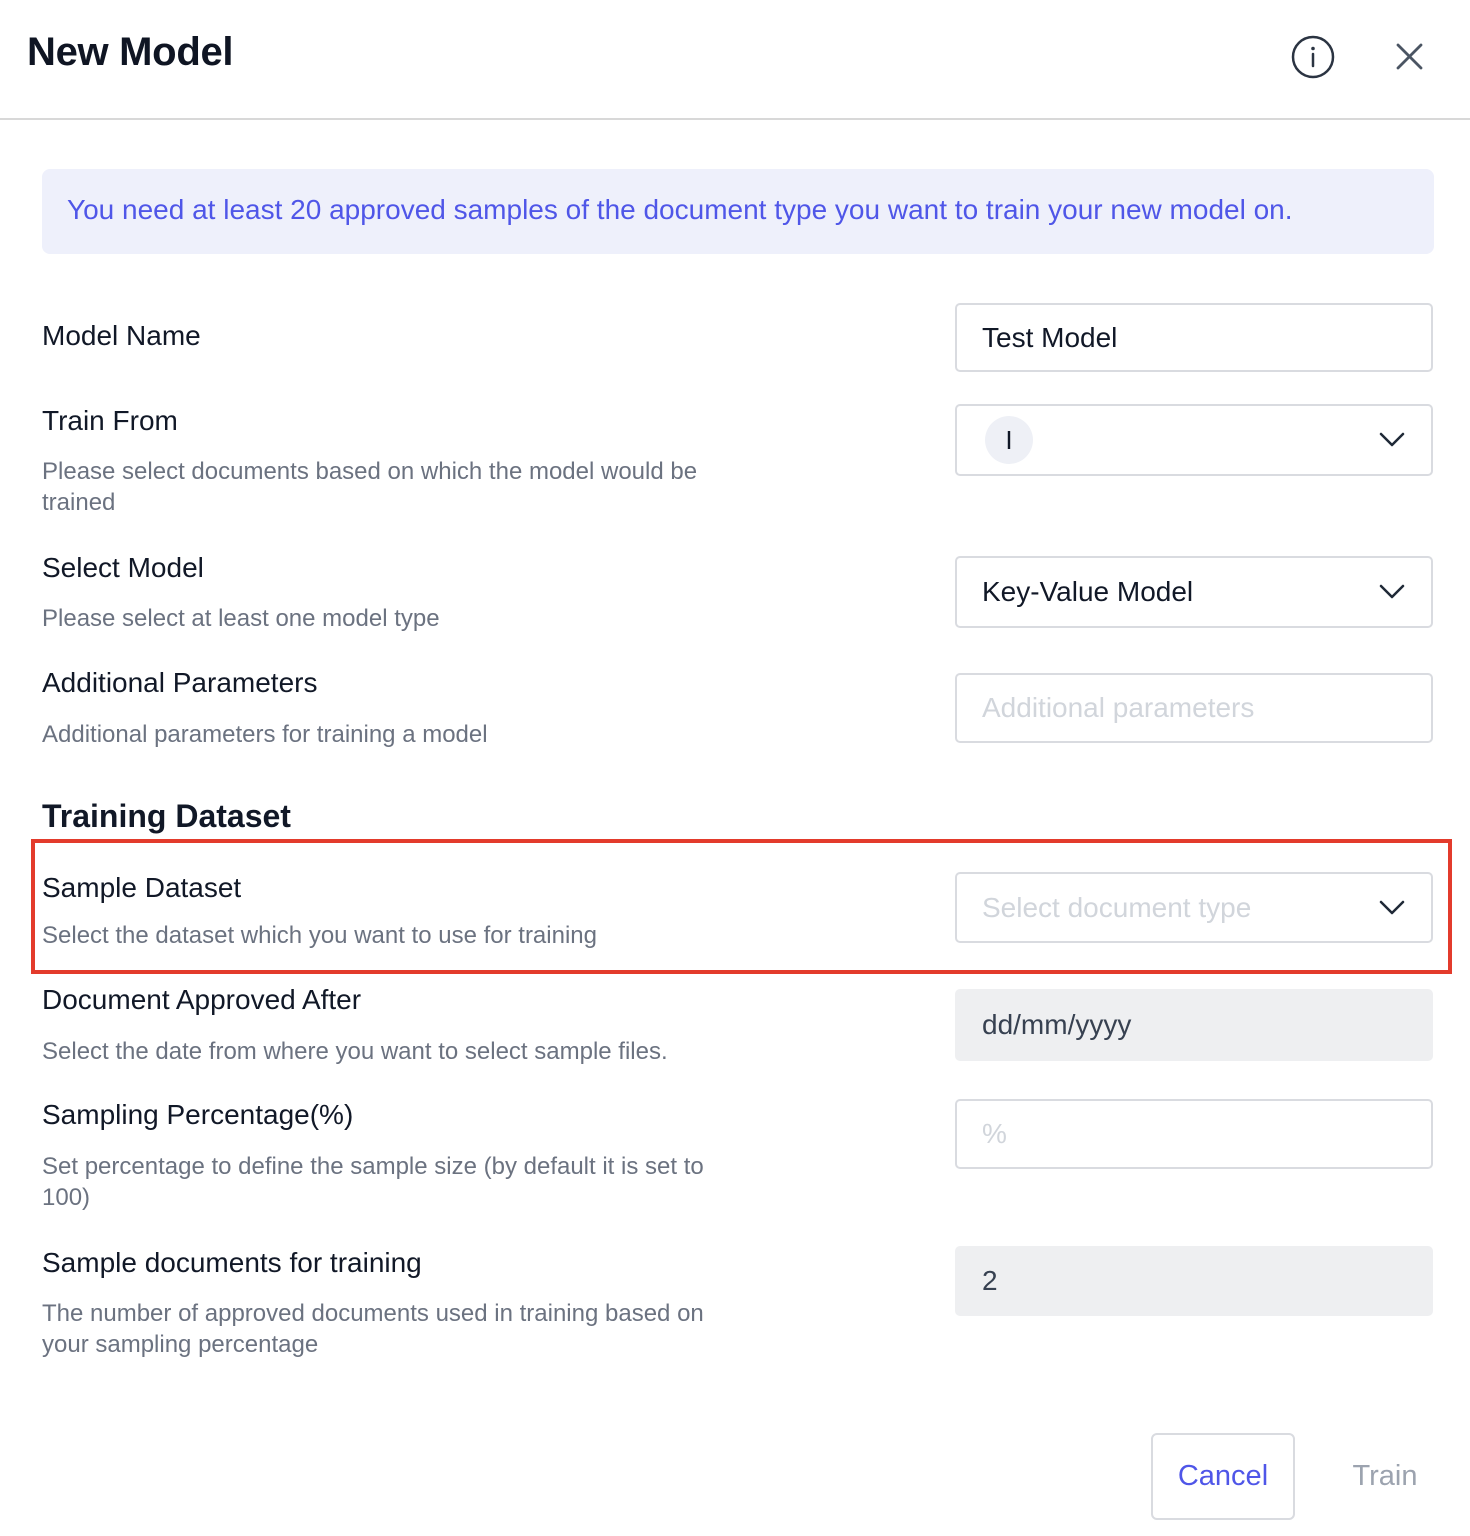 This screenshot has height=1536, width=1470. I want to click on model-name-value: Test Model, so click(1050, 337).